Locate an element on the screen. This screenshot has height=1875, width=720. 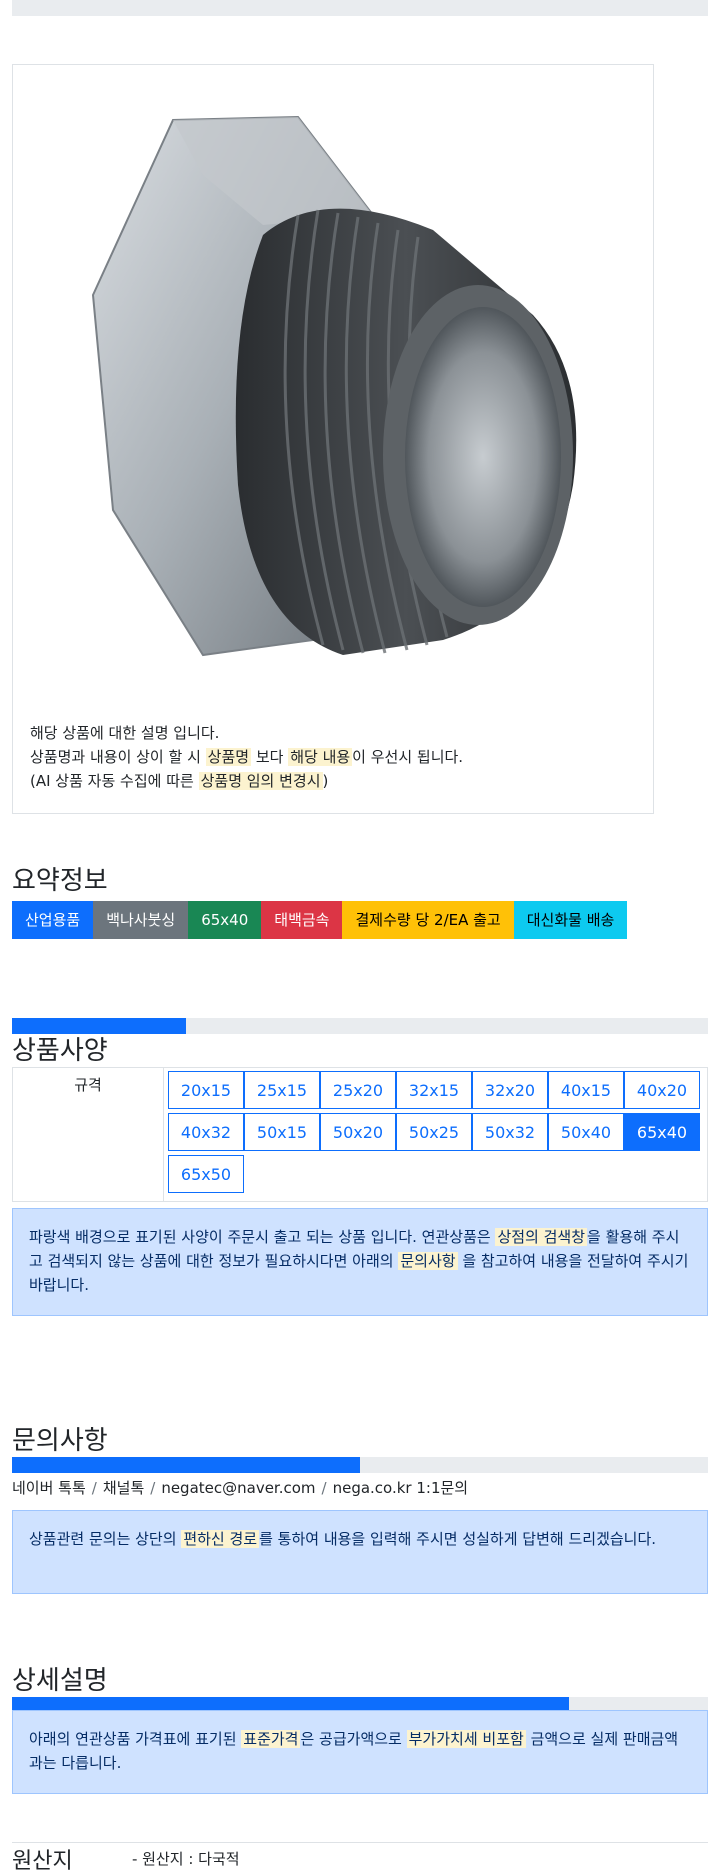
spec-option-25x20: 25x20 is located at coordinates (358, 1090).